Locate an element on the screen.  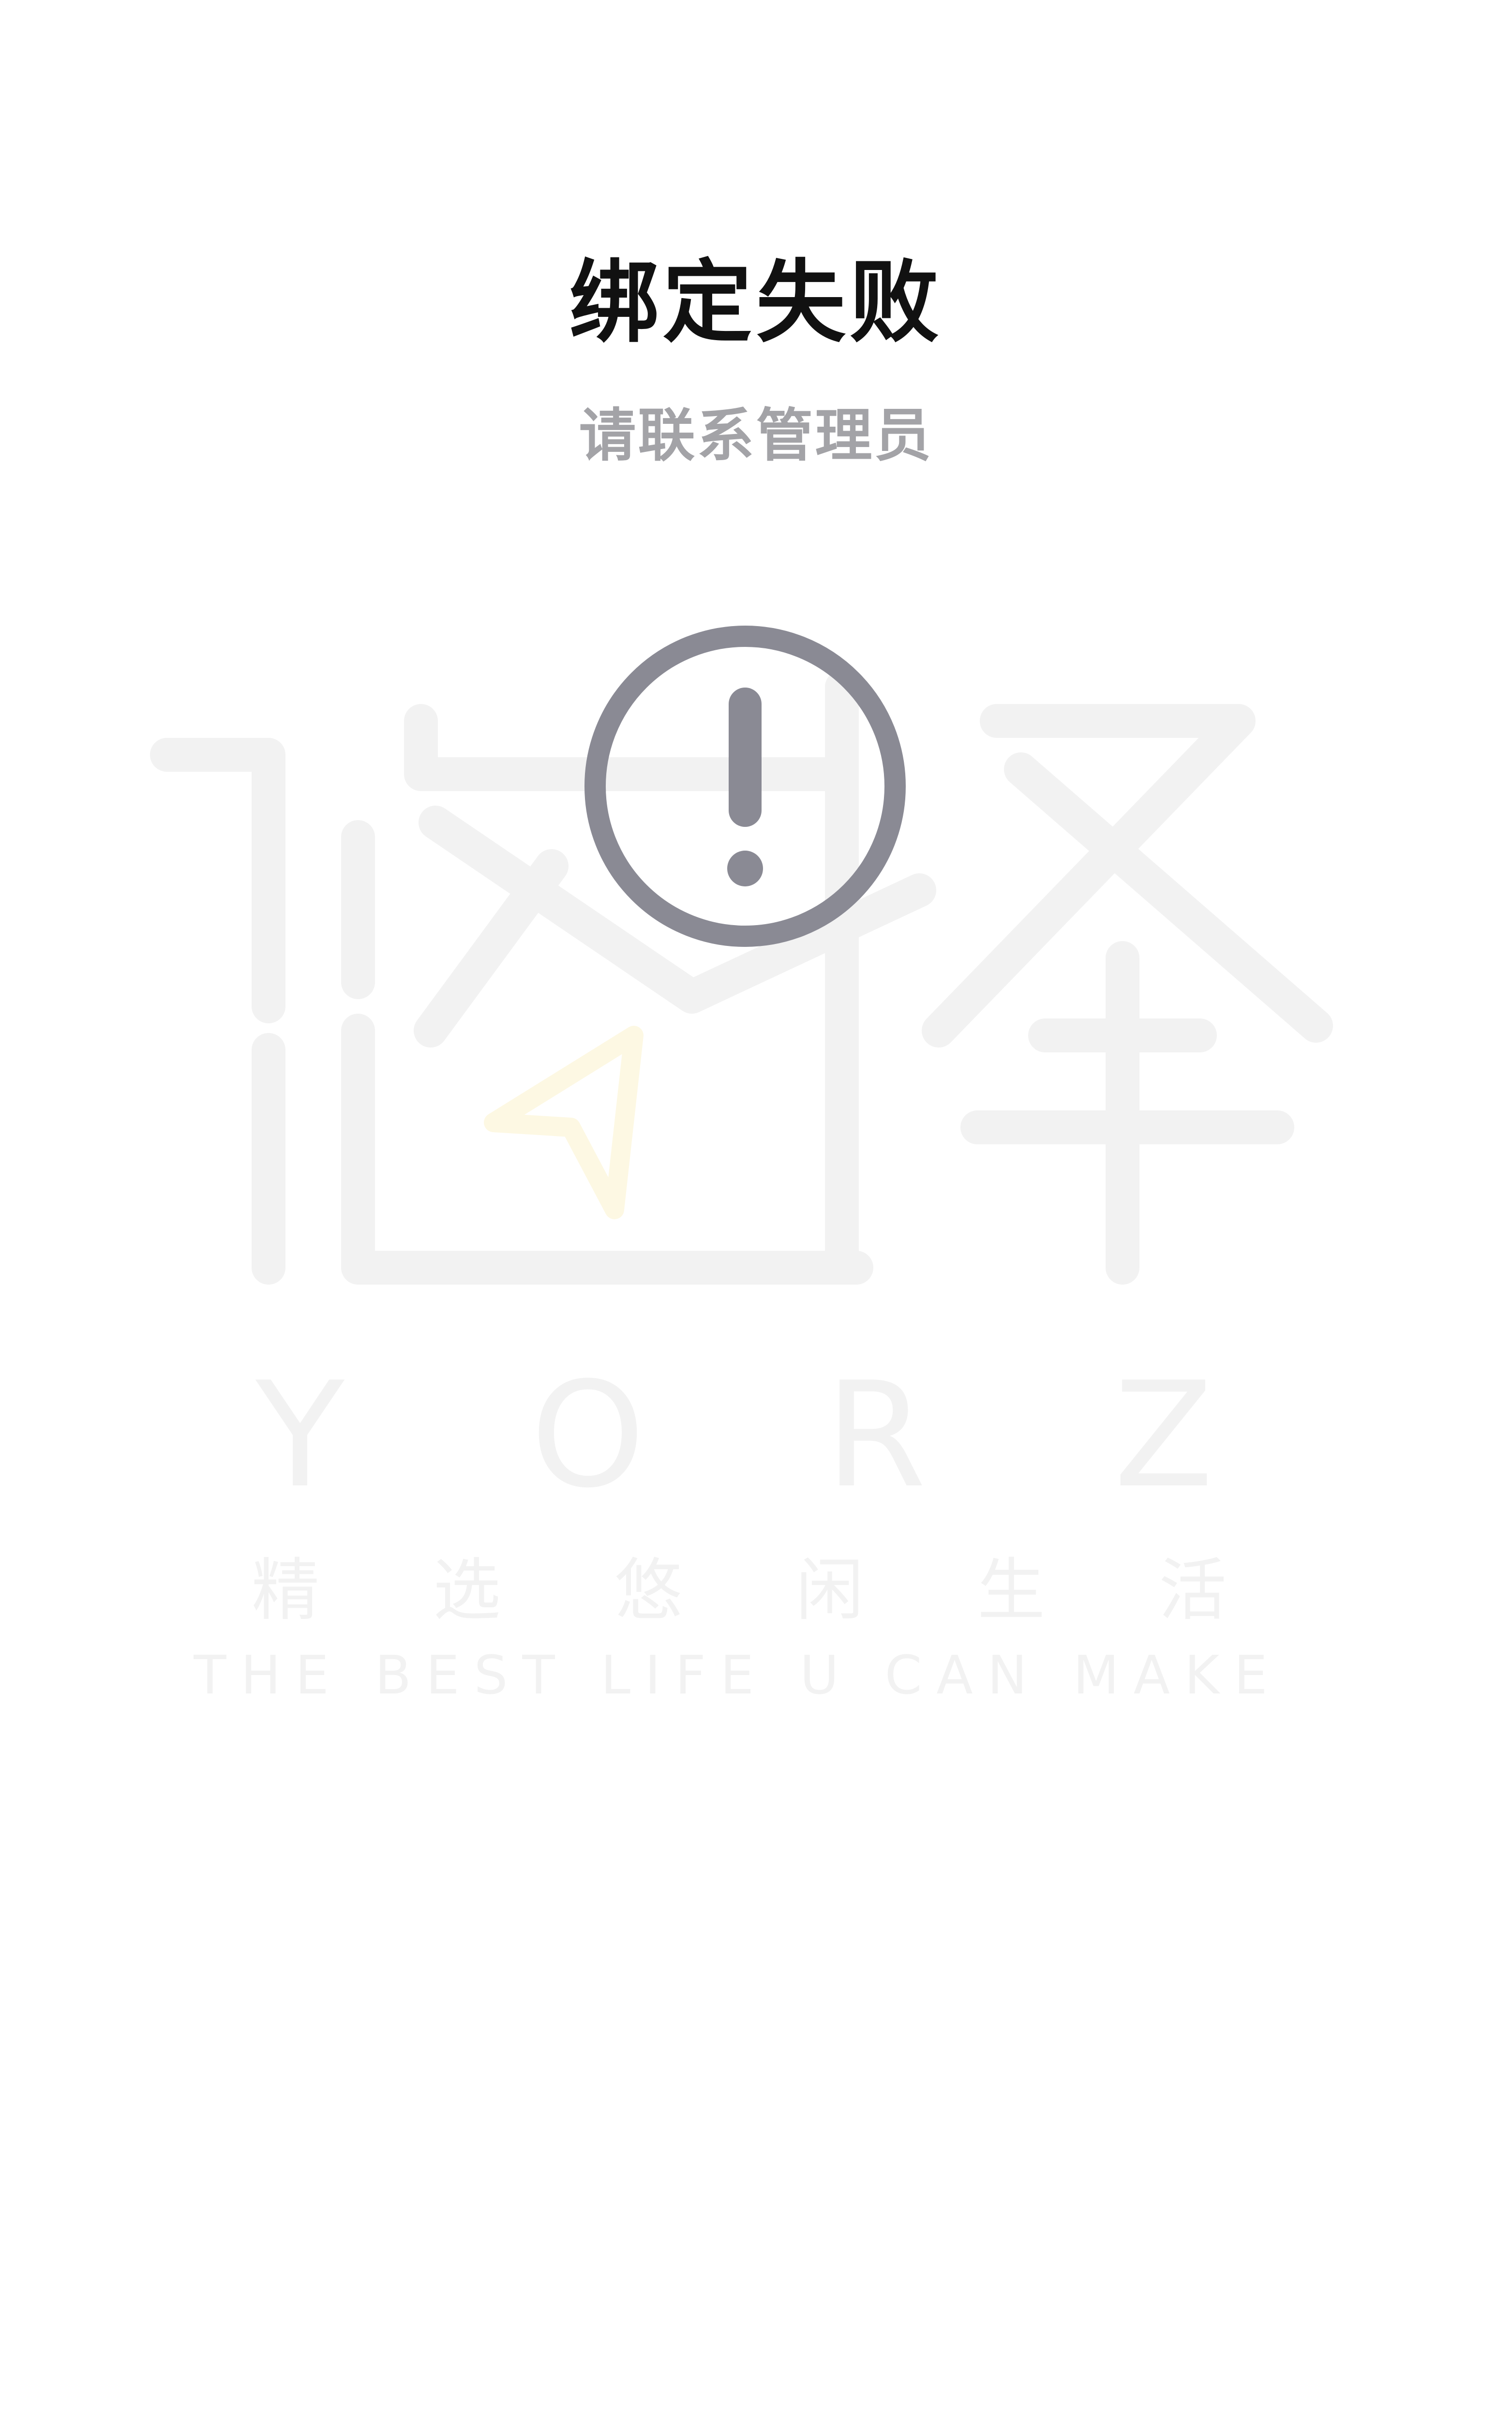
status-message: 请联系管理员 is located at coordinates (756, 435).